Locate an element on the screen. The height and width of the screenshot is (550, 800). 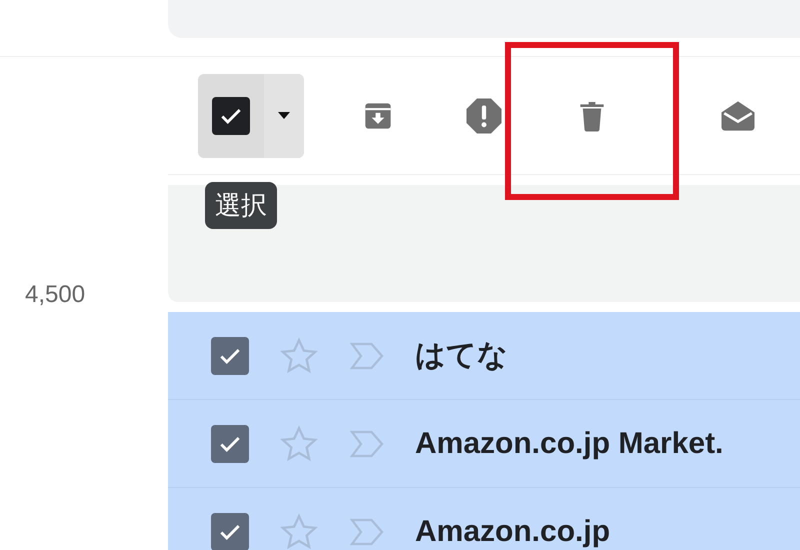
message-count: 4,500 is located at coordinates (55, 295).